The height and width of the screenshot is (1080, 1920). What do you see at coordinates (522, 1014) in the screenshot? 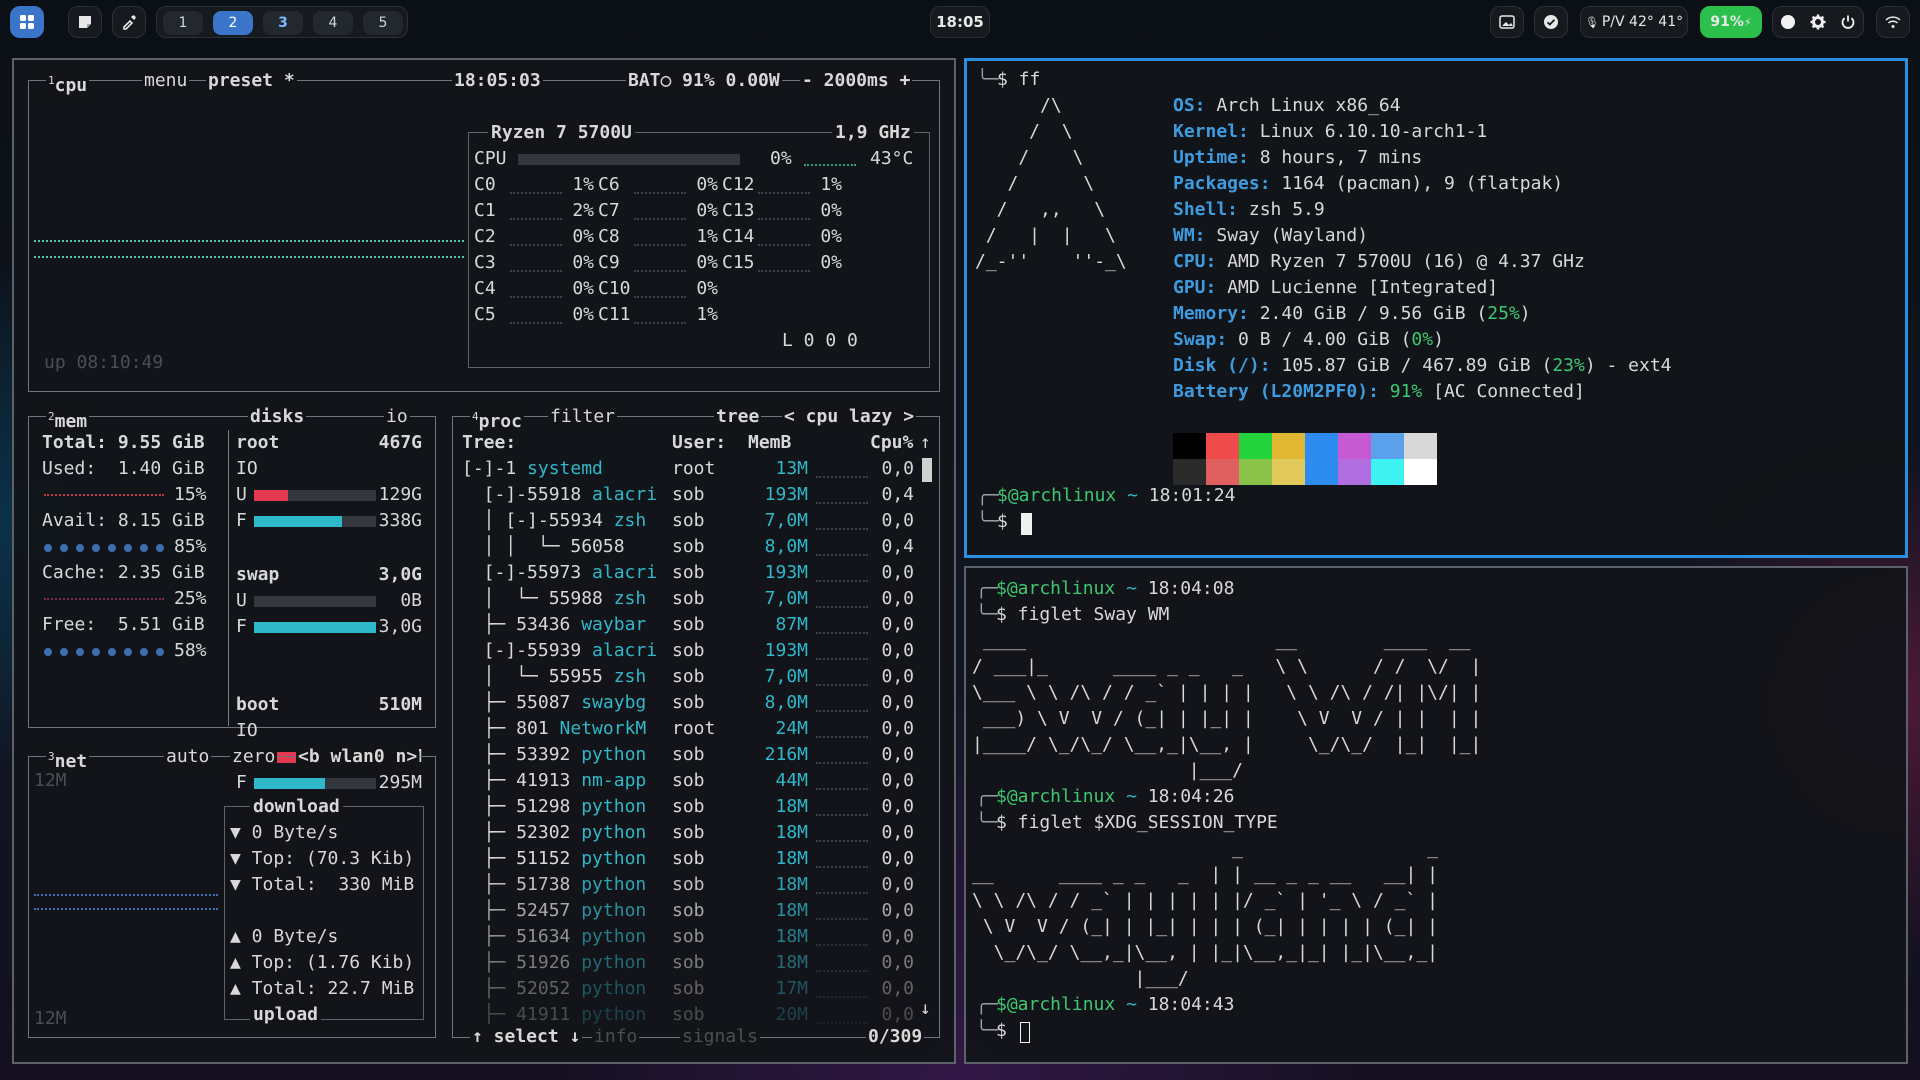
I see `process-pid: ├─ 41911` at bounding box center [522, 1014].